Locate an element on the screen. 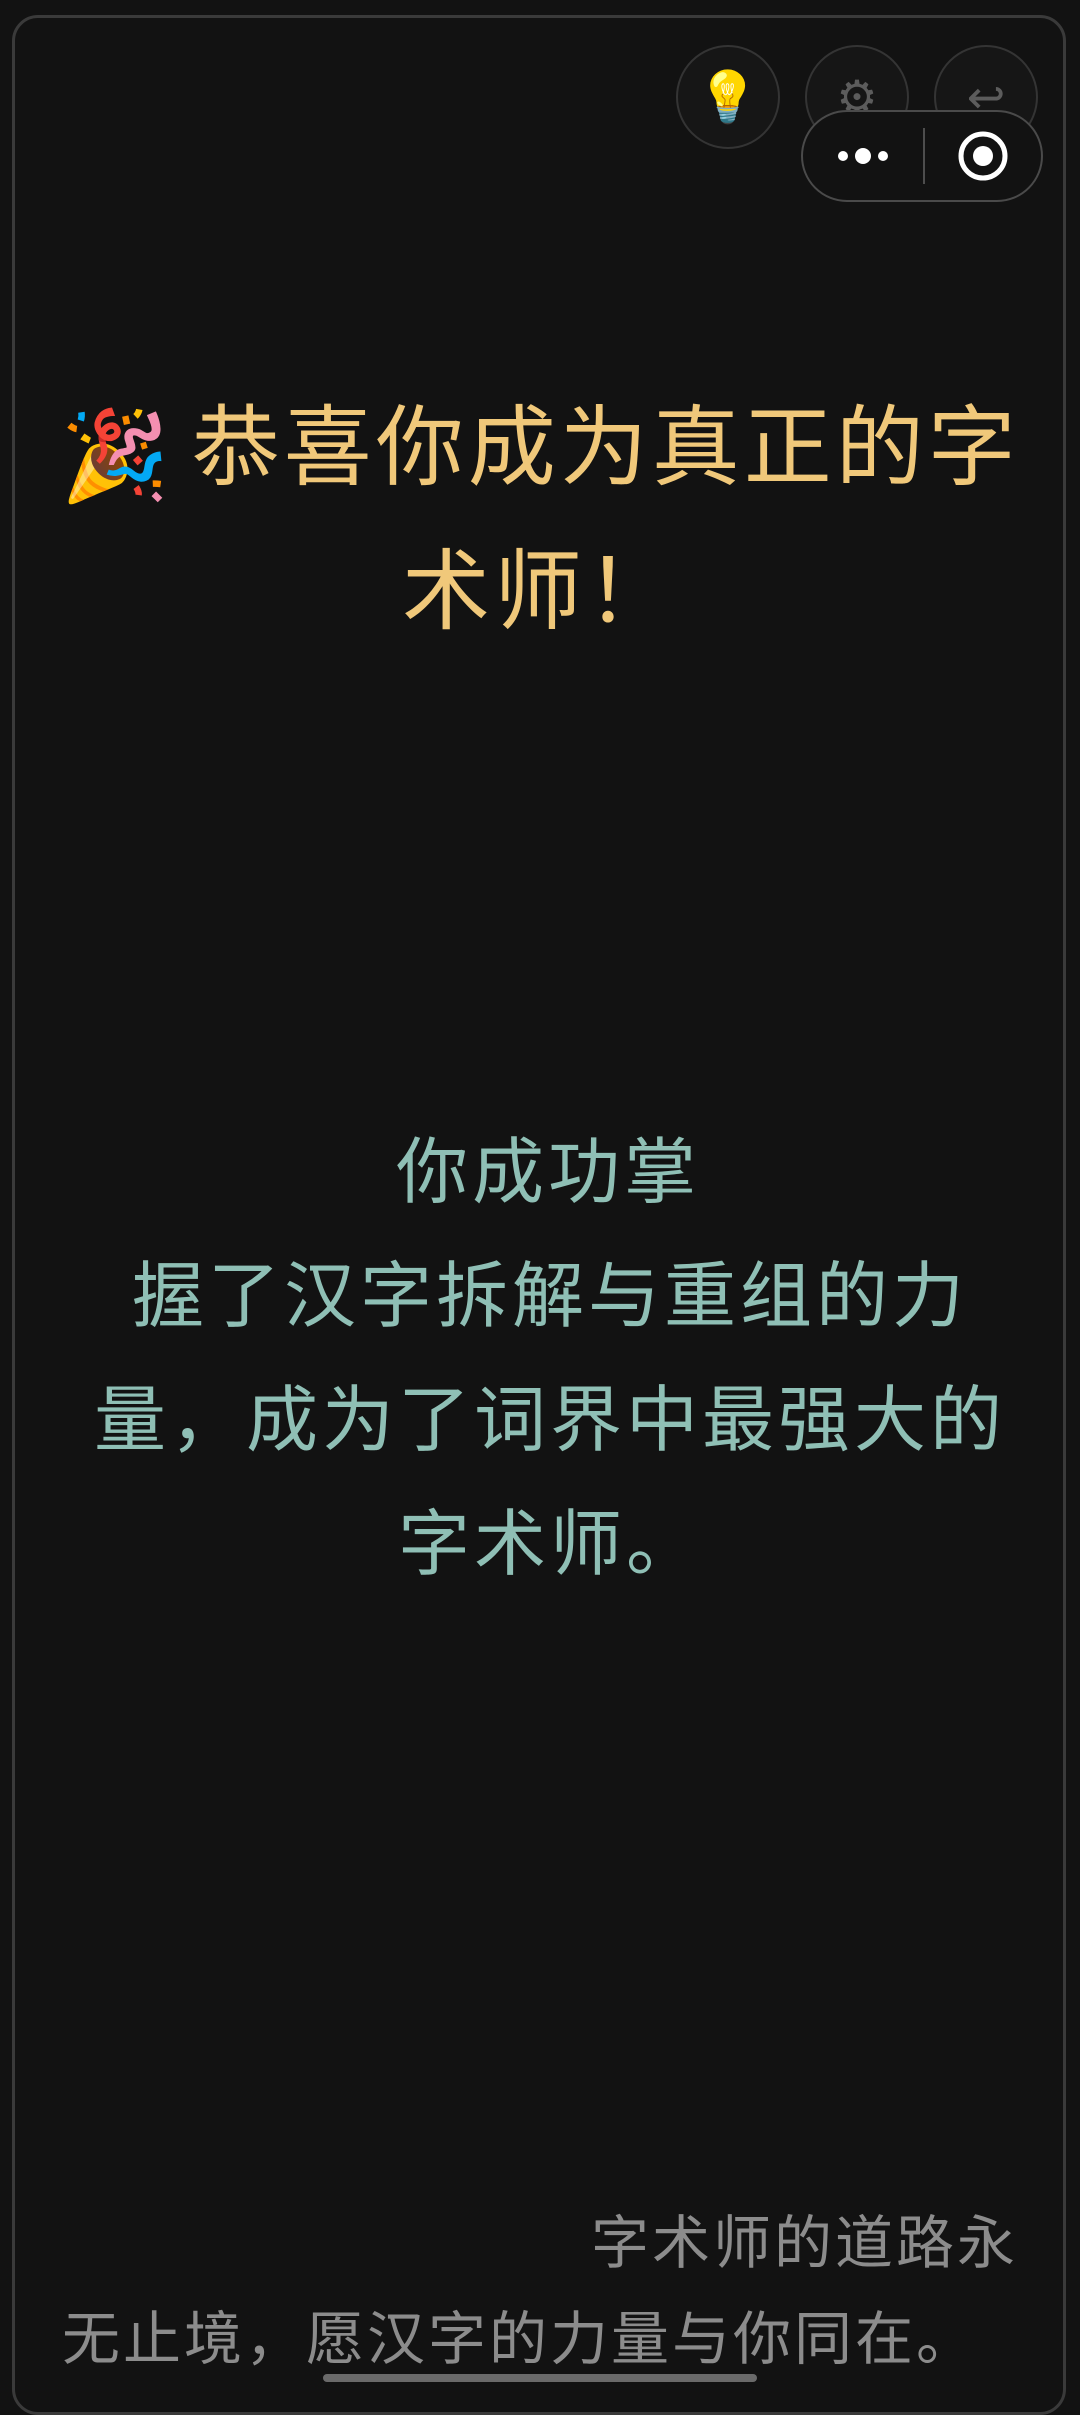 This screenshot has height=2415, width=1080. home-indicator is located at coordinates (540, 2378).